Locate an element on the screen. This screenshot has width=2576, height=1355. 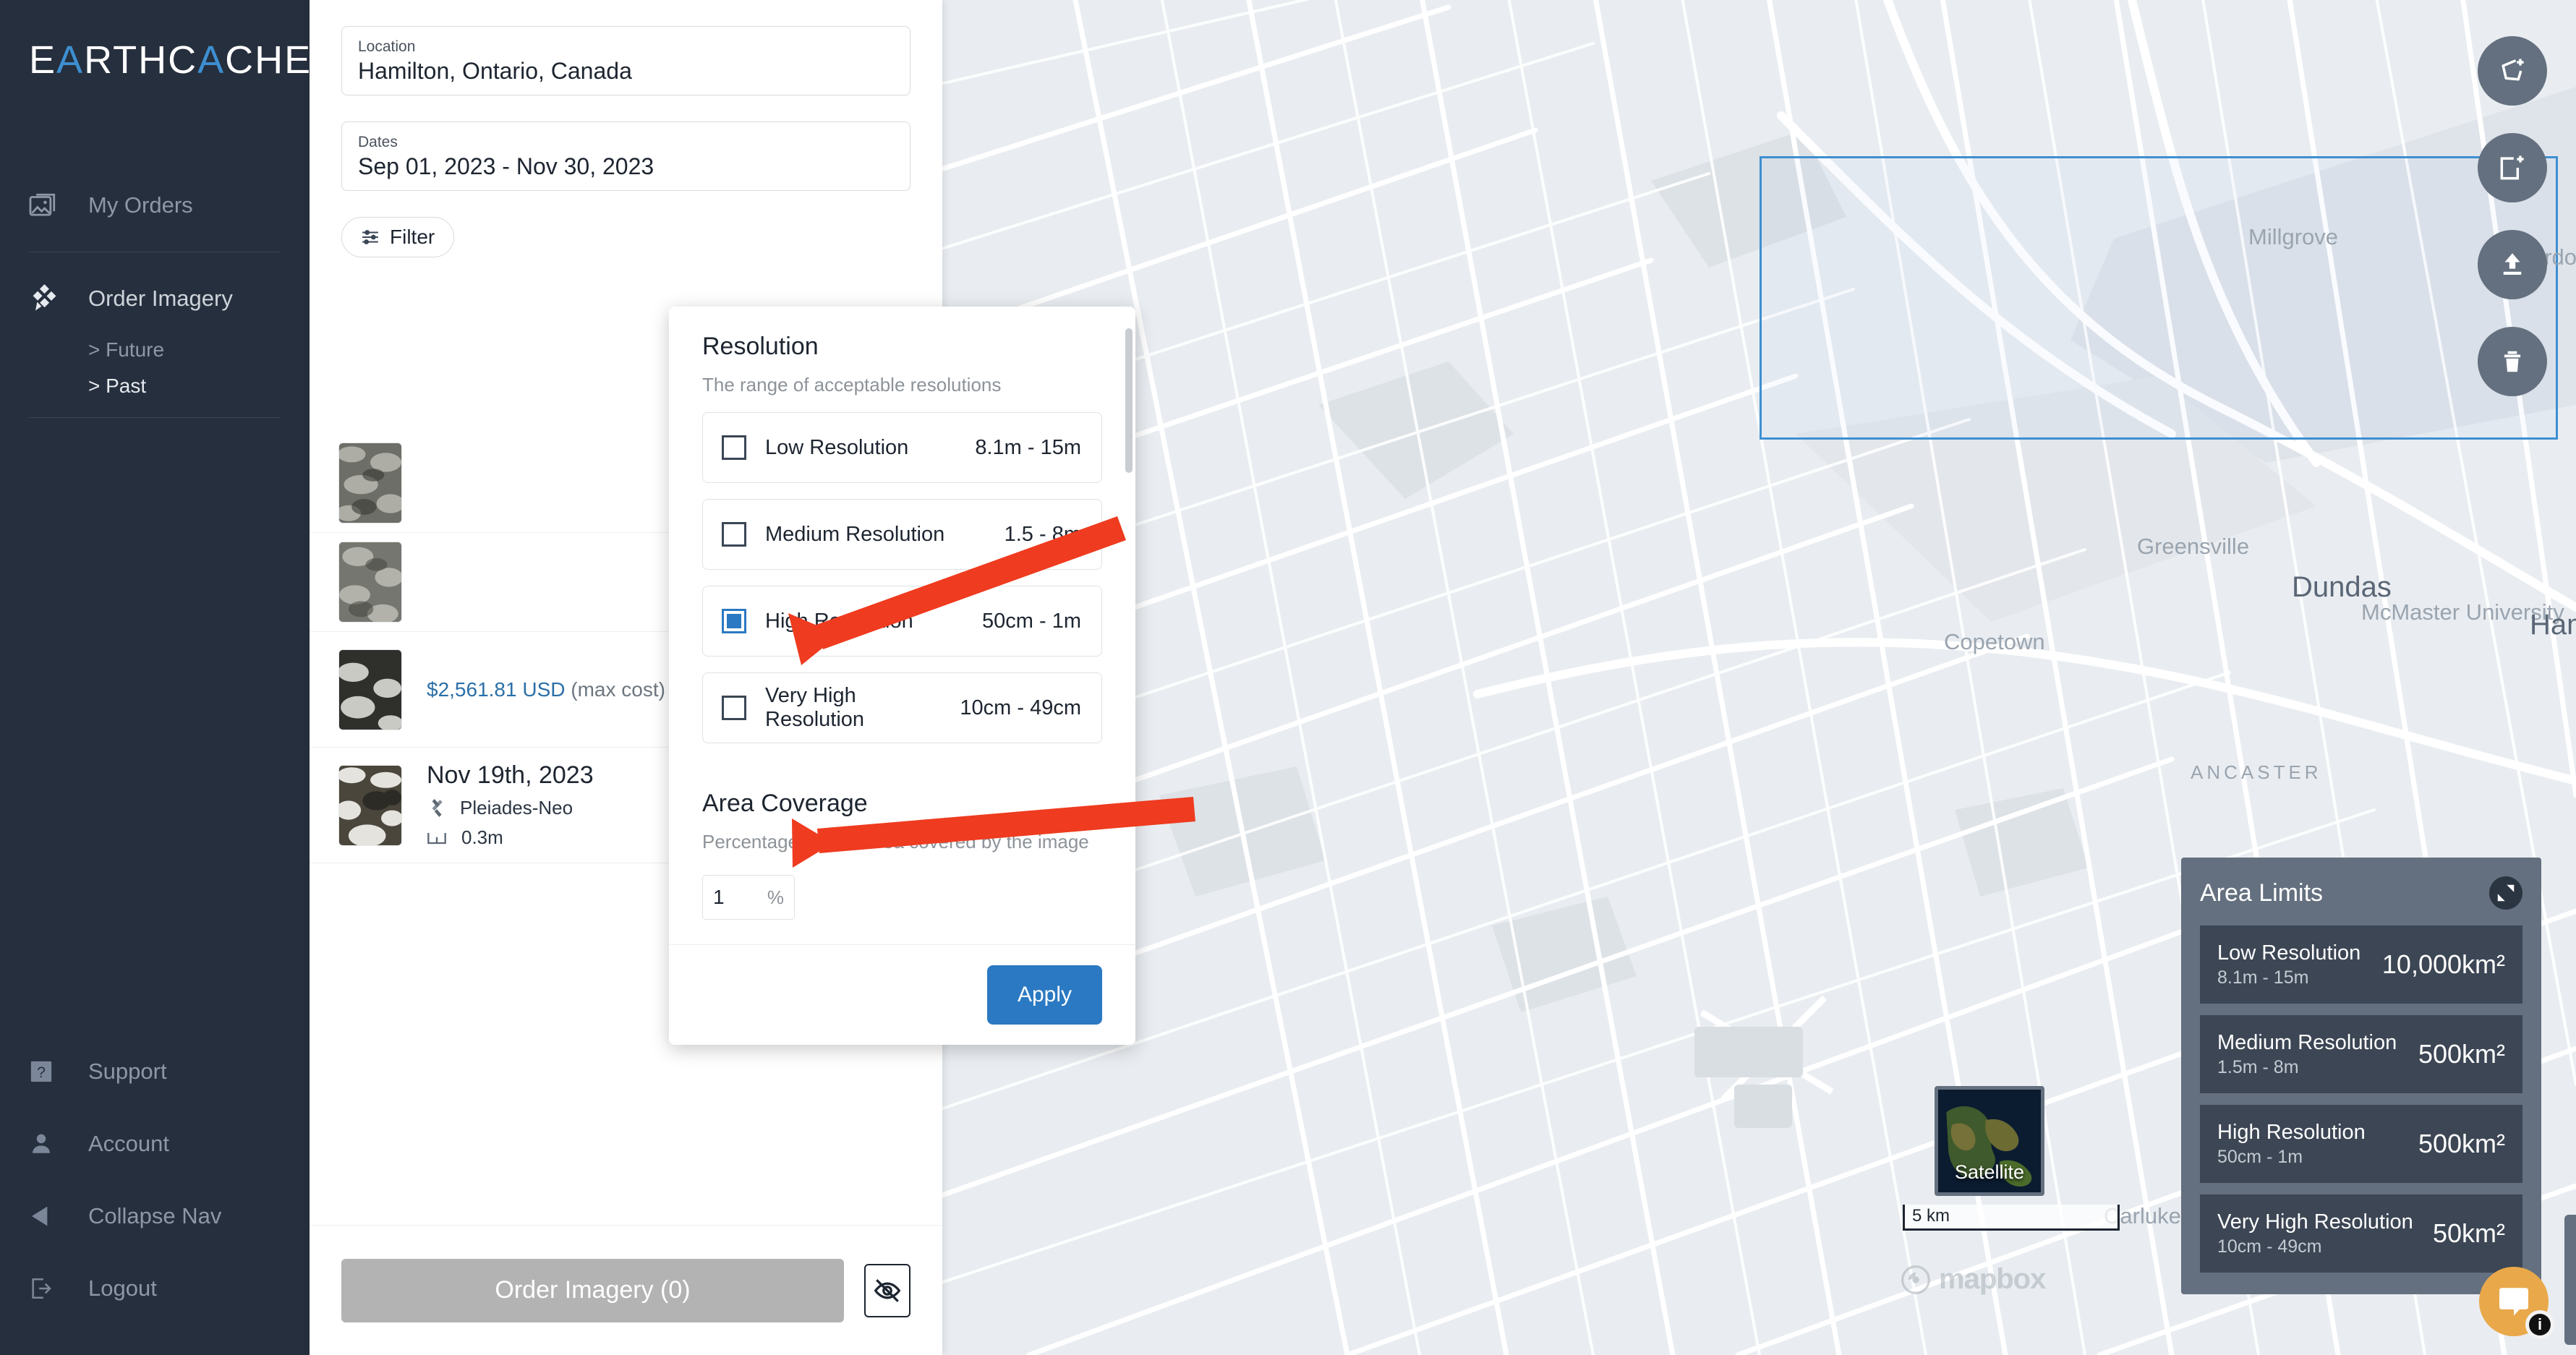
checkbox-checked-icon is located at coordinates (734, 621).